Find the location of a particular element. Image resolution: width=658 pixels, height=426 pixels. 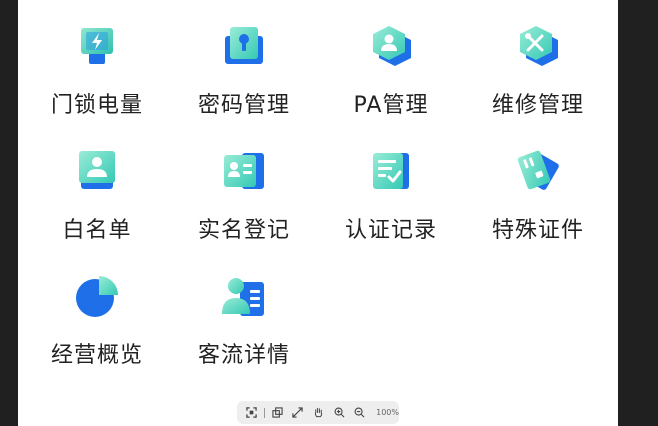

tile-label: 维修管理 is located at coordinates (537, 105).